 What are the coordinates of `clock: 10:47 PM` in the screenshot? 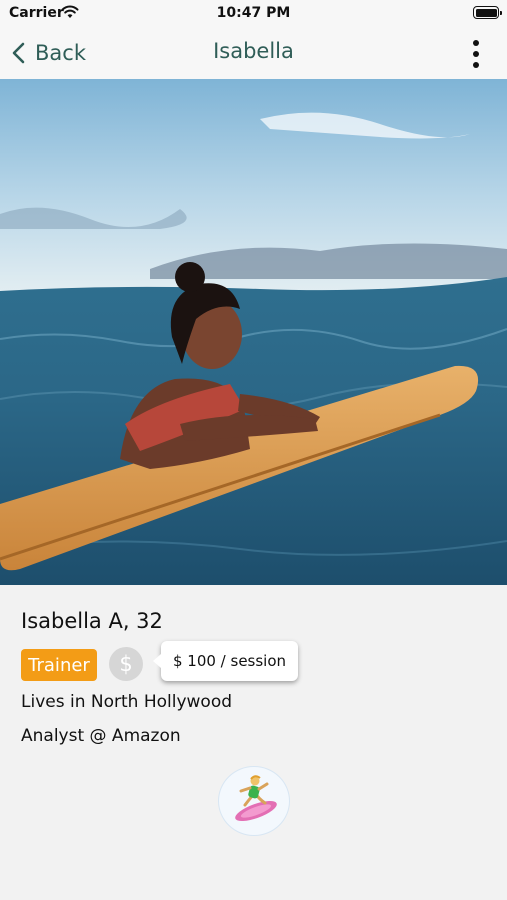 It's located at (253, 13).